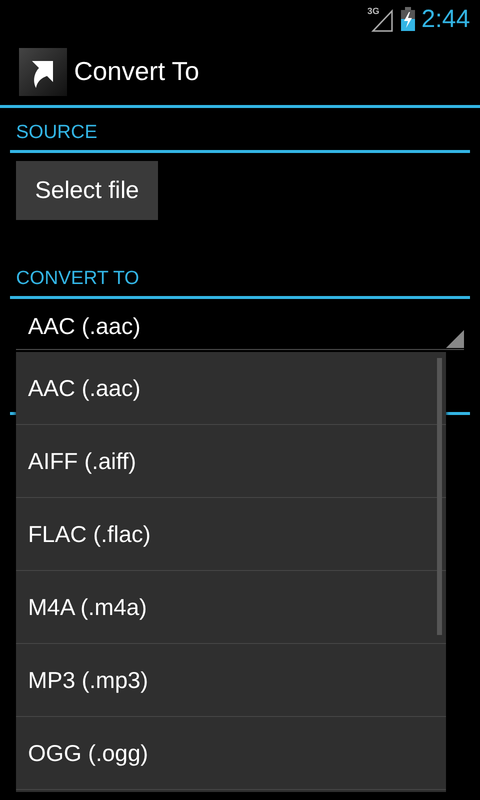  What do you see at coordinates (231, 753) in the screenshot?
I see `dropdown-option: OGG (.ogg)` at bounding box center [231, 753].